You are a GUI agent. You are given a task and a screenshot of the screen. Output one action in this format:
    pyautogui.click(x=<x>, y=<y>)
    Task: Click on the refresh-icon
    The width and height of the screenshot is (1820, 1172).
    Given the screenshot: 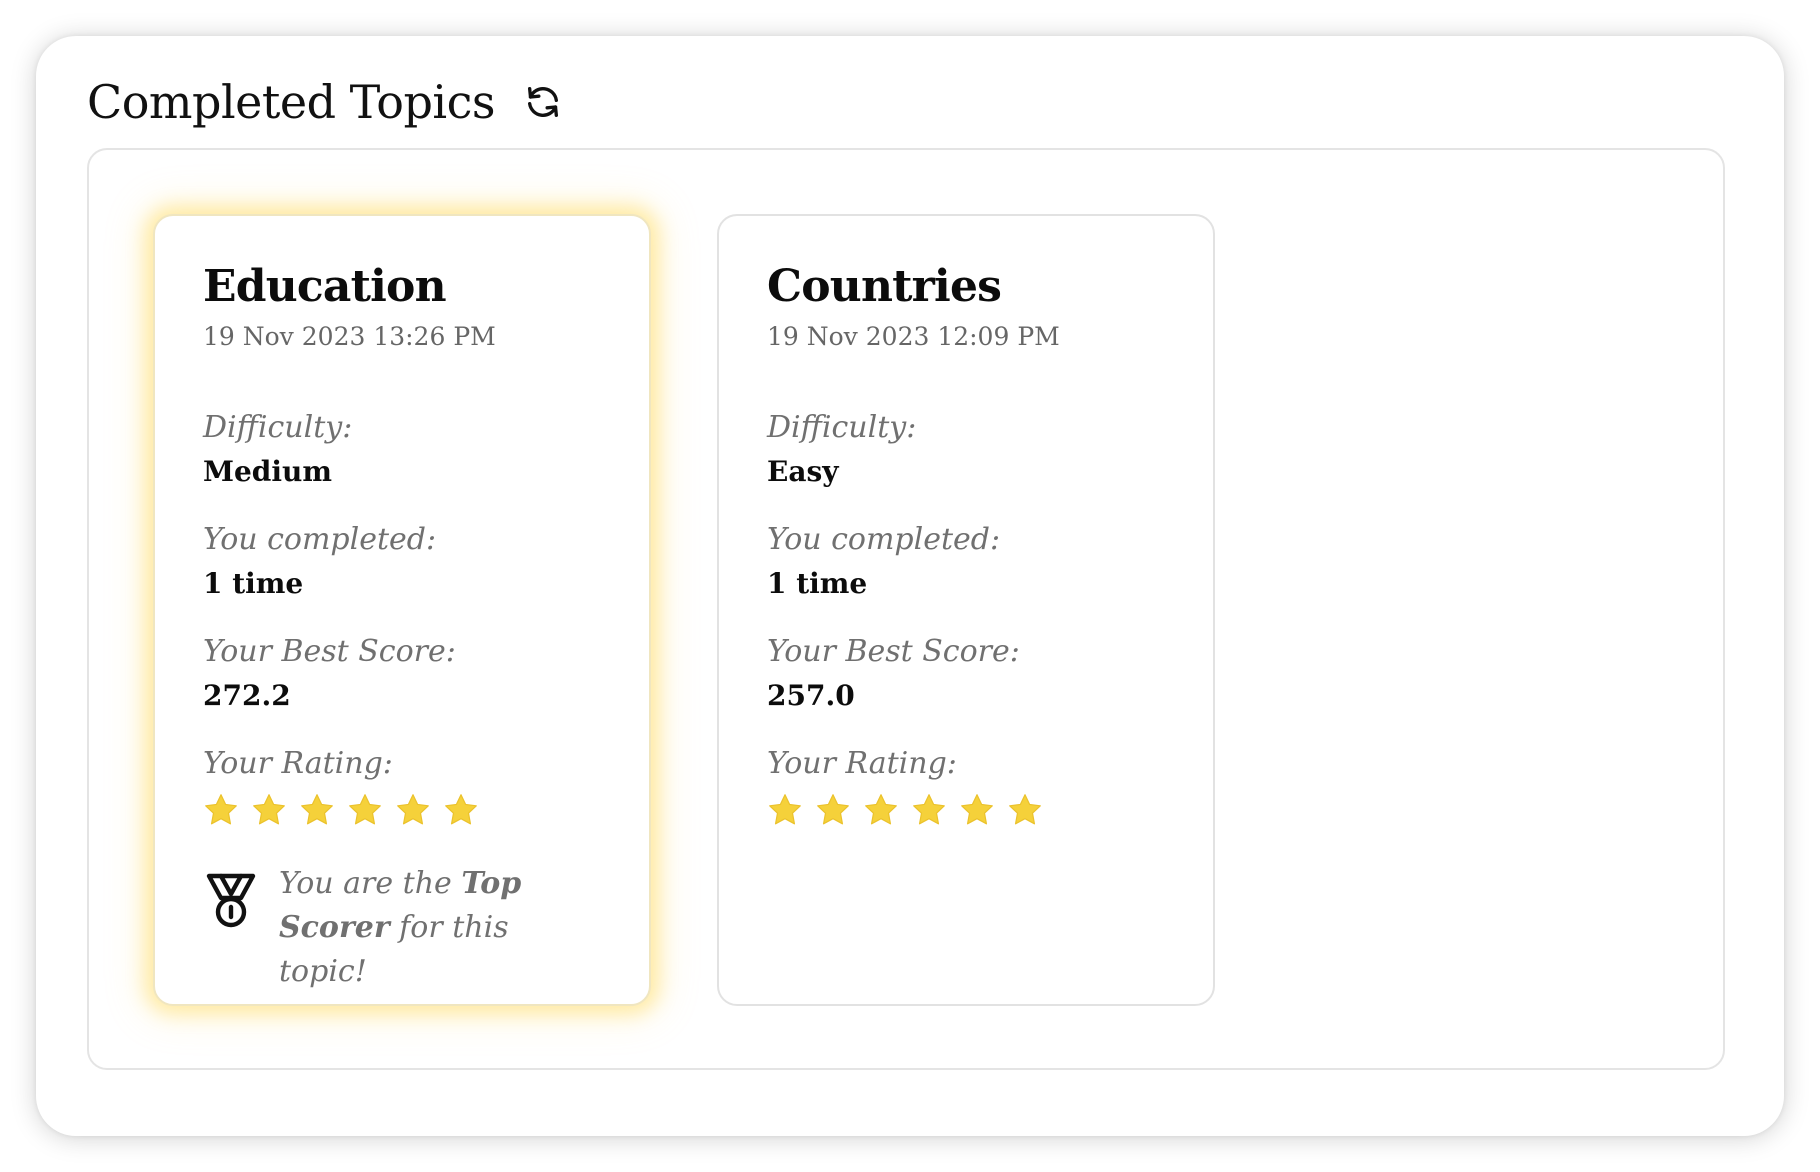 What is the action you would take?
    pyautogui.click(x=543, y=102)
    